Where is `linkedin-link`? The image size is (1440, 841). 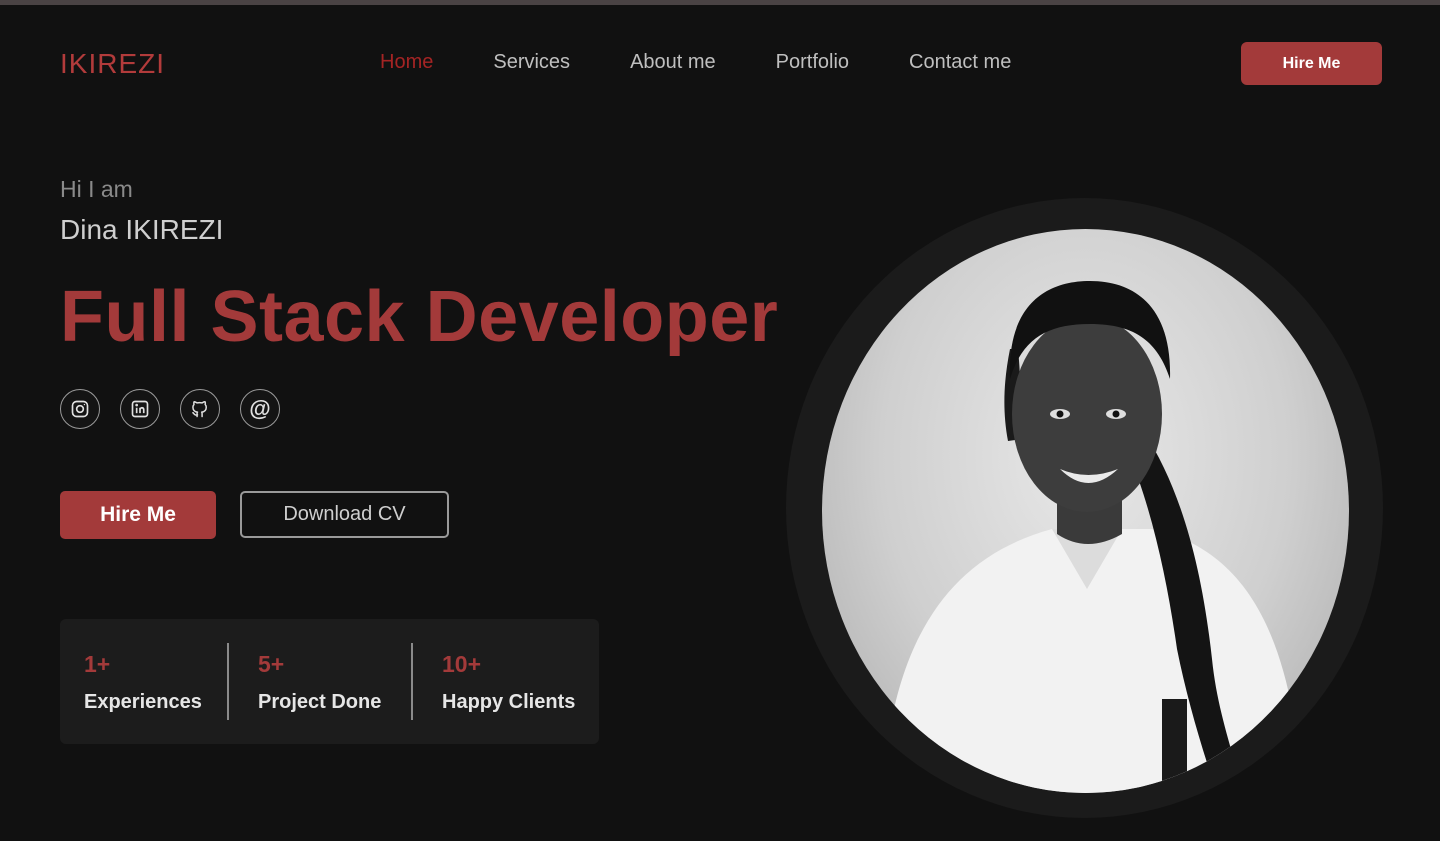 linkedin-link is located at coordinates (140, 409).